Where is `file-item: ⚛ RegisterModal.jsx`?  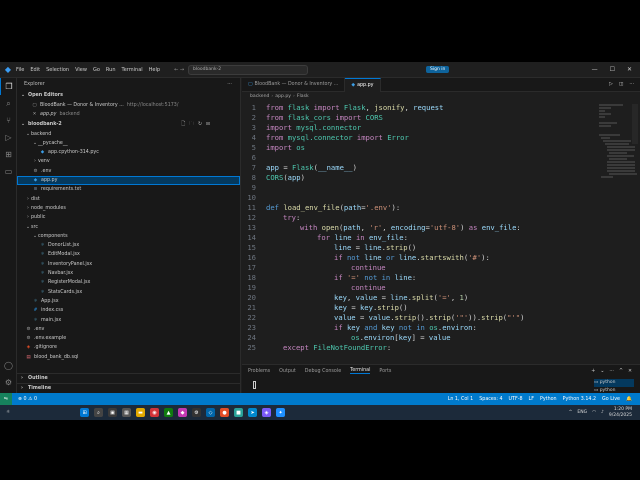
file-item: ⚛ RegisterModal.jsx is located at coordinates (128, 282).